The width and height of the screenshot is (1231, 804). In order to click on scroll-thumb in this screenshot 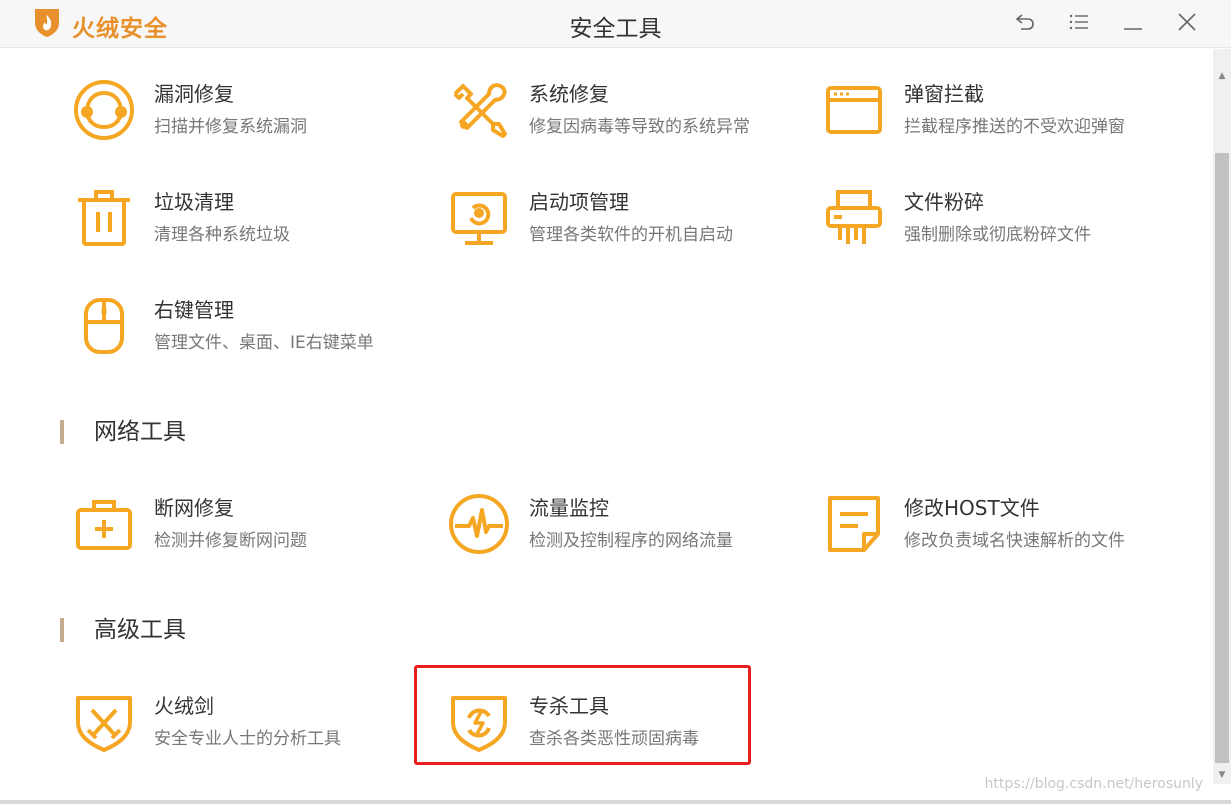, I will do `click(1222, 458)`.